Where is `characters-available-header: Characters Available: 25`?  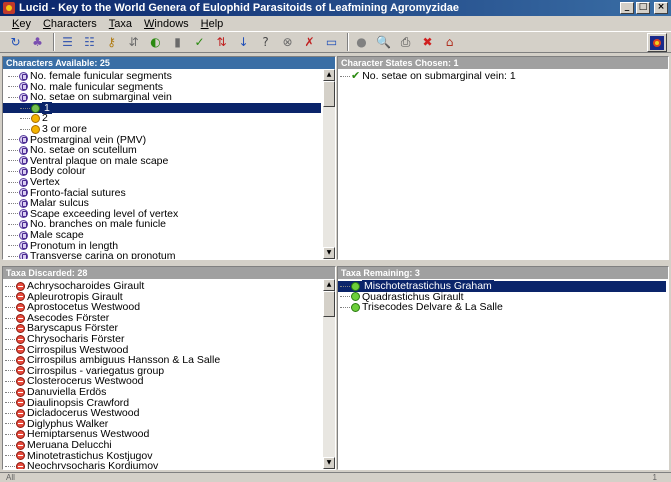 characters-available-header: Characters Available: 25 is located at coordinates (169, 63).